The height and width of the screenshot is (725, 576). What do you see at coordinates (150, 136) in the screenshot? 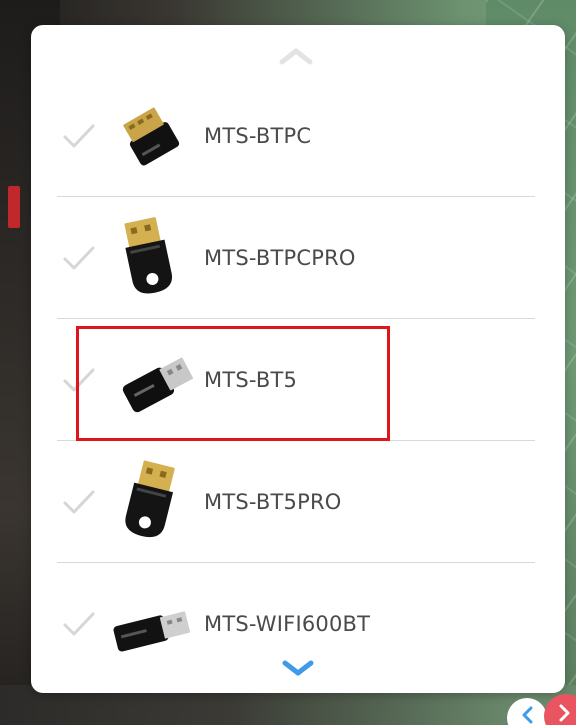
I see `bluetooth-dongle-small-icon` at bounding box center [150, 136].